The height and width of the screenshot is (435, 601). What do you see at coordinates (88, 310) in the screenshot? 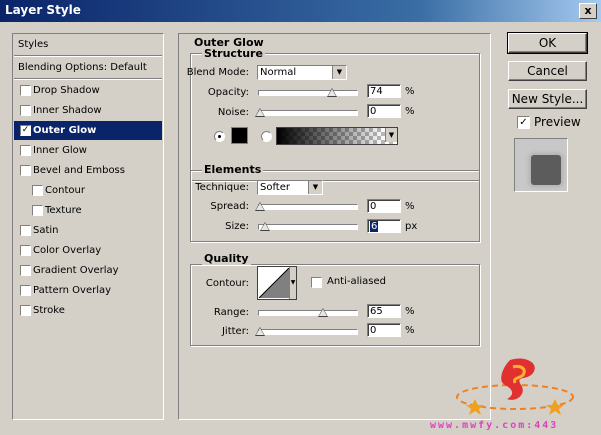
I see `style-item-stroke: Stroke` at bounding box center [88, 310].